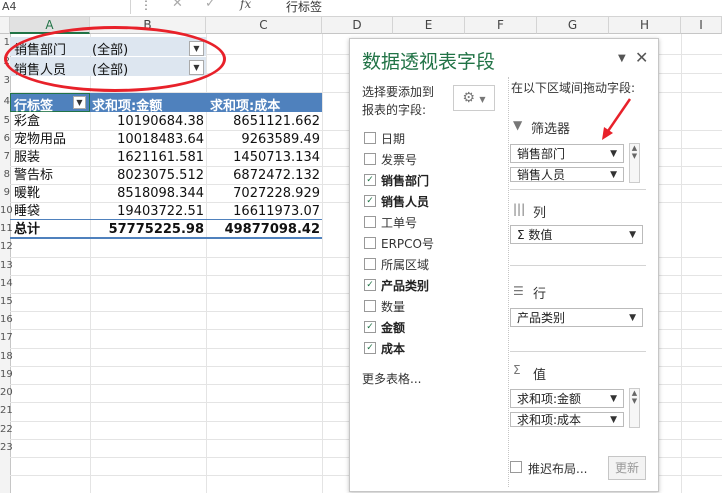 This screenshot has width=722, height=493. Describe the element at coordinates (370, 159) in the screenshot. I see `field-checkbox-invoice` at that location.